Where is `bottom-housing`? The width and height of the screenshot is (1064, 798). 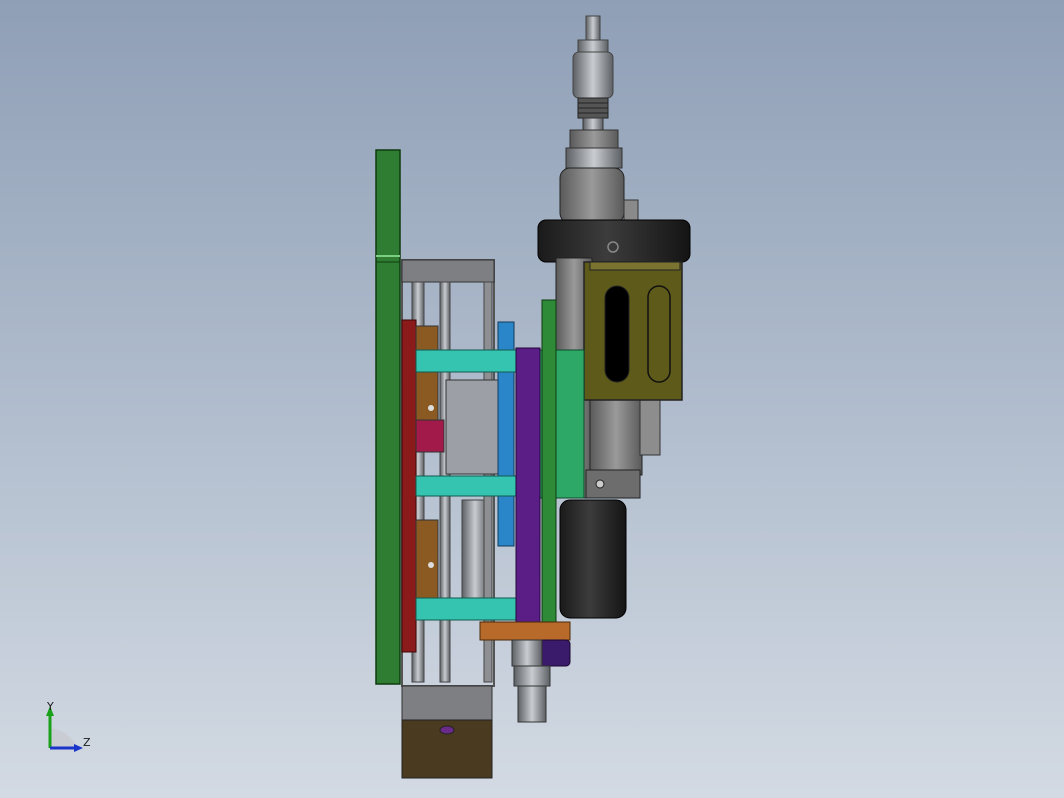
bottom-housing is located at coordinates (447, 732).